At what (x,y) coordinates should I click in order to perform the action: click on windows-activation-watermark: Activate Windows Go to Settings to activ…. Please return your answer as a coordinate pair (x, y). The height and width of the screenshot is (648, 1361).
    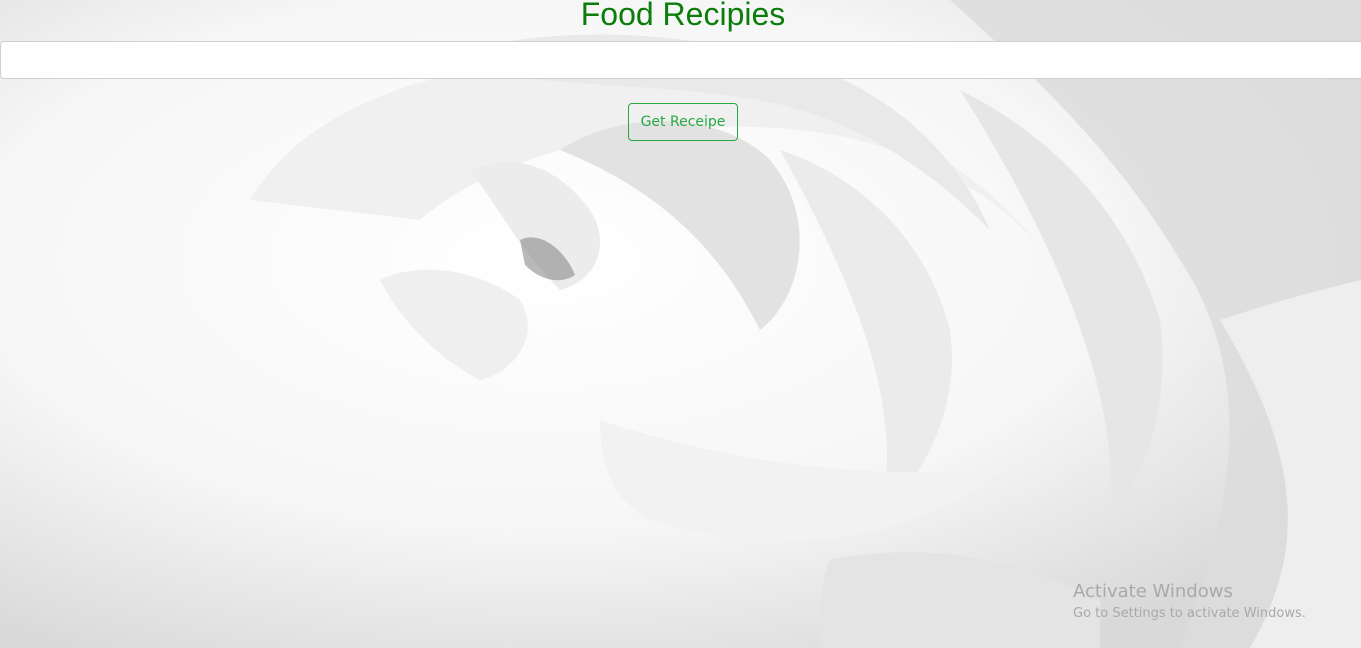
    Looking at the image, I should click on (1189, 602).